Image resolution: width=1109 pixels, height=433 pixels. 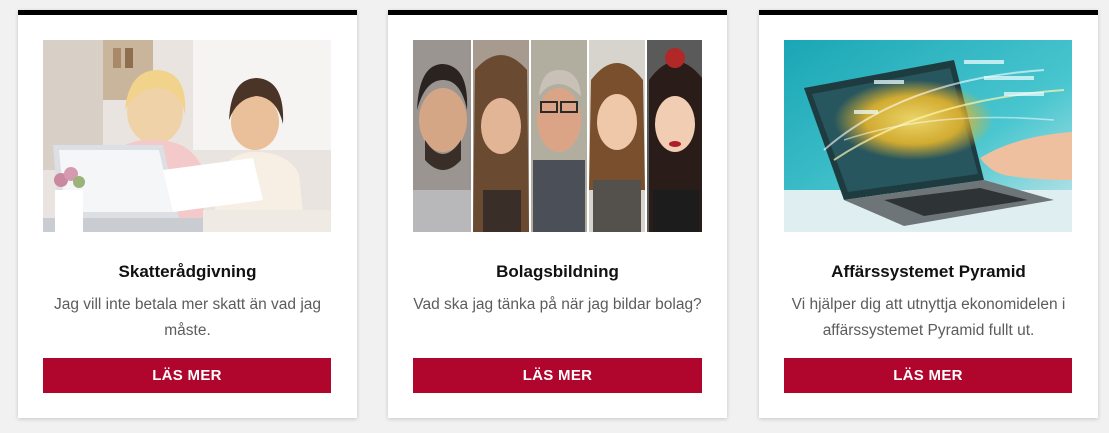 I want to click on card-image-women-at-laptop, so click(x=187, y=136).